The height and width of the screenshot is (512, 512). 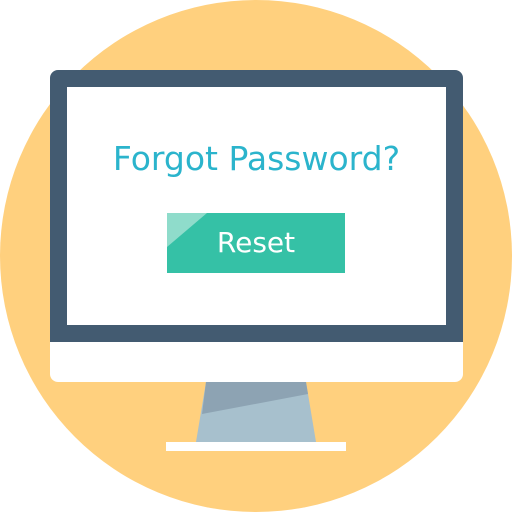 I want to click on reset-button-label: Reset, so click(x=256, y=242).